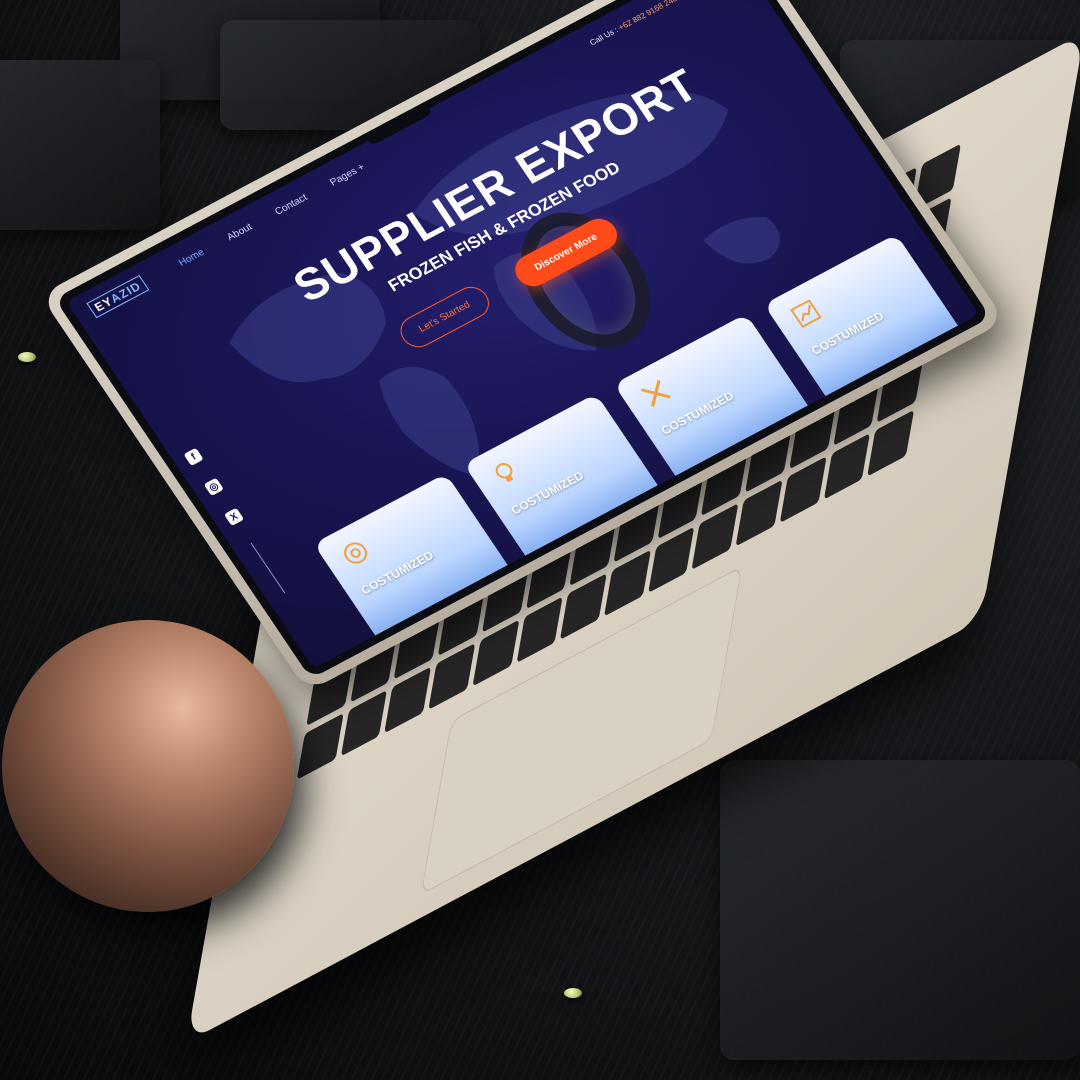 The image size is (1080, 1080). Describe the element at coordinates (656, 393) in the screenshot. I see `tools-icon` at that location.